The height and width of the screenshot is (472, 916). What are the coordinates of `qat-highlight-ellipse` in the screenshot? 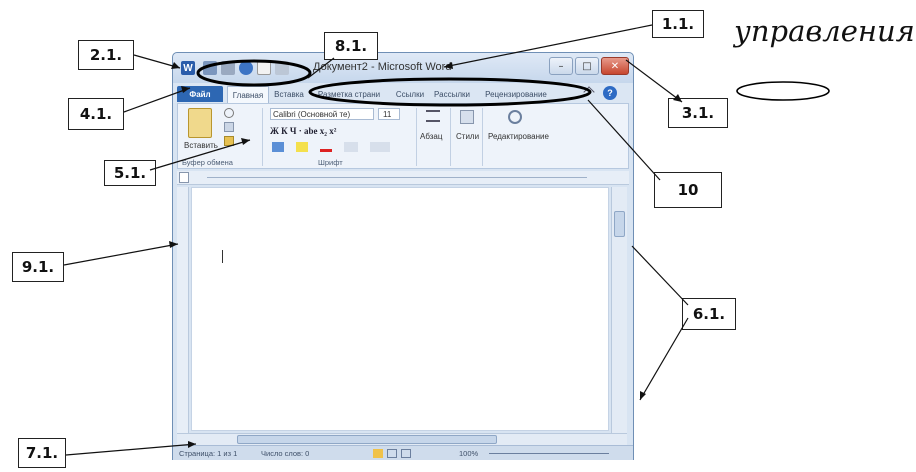 It's located at (254, 73).